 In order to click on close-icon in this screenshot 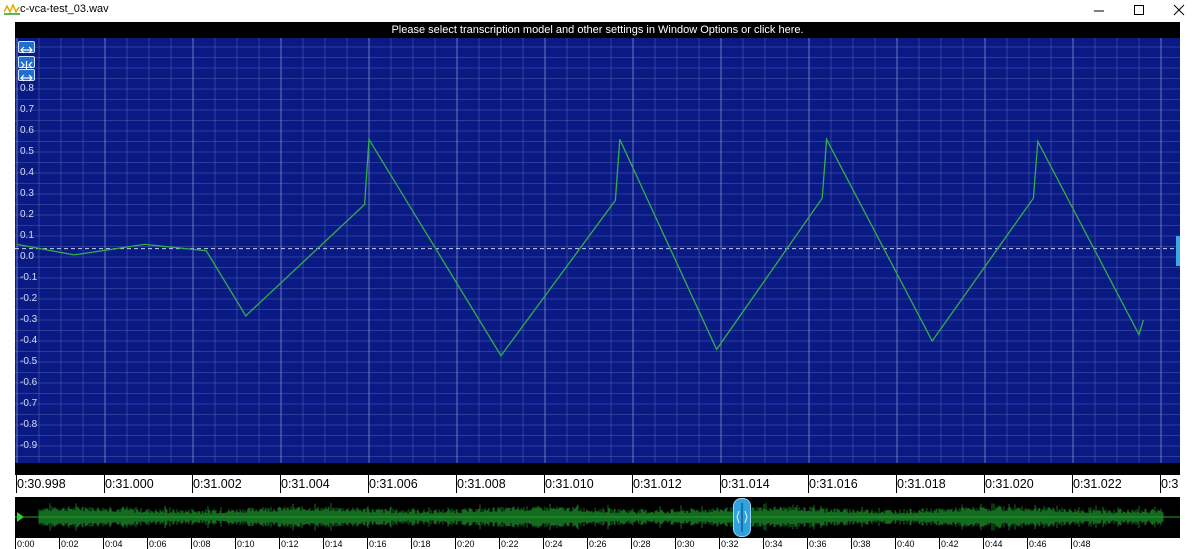, I will do `click(1179, 10)`.